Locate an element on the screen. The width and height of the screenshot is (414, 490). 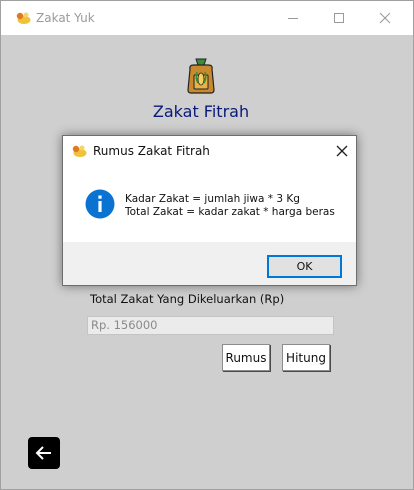
minimize-button is located at coordinates (293, 18).